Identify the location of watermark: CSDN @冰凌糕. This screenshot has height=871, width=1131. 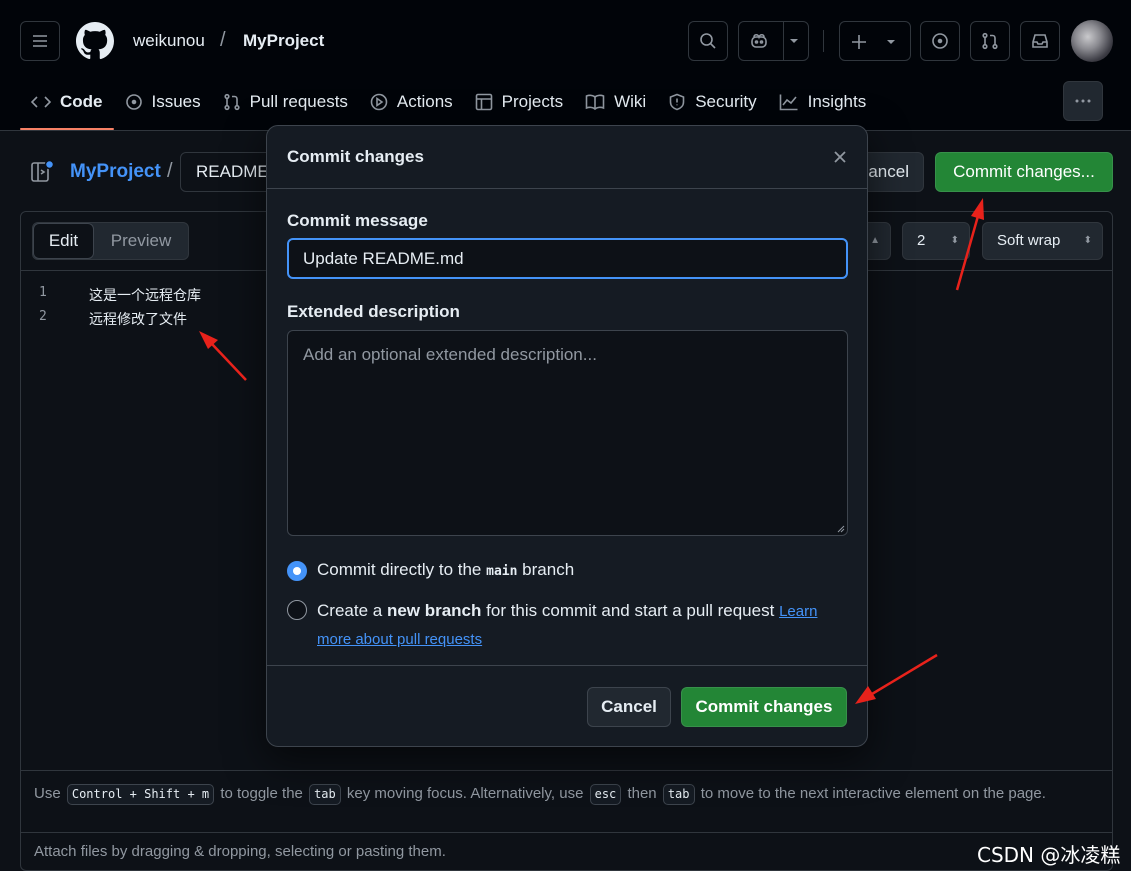
(1049, 855).